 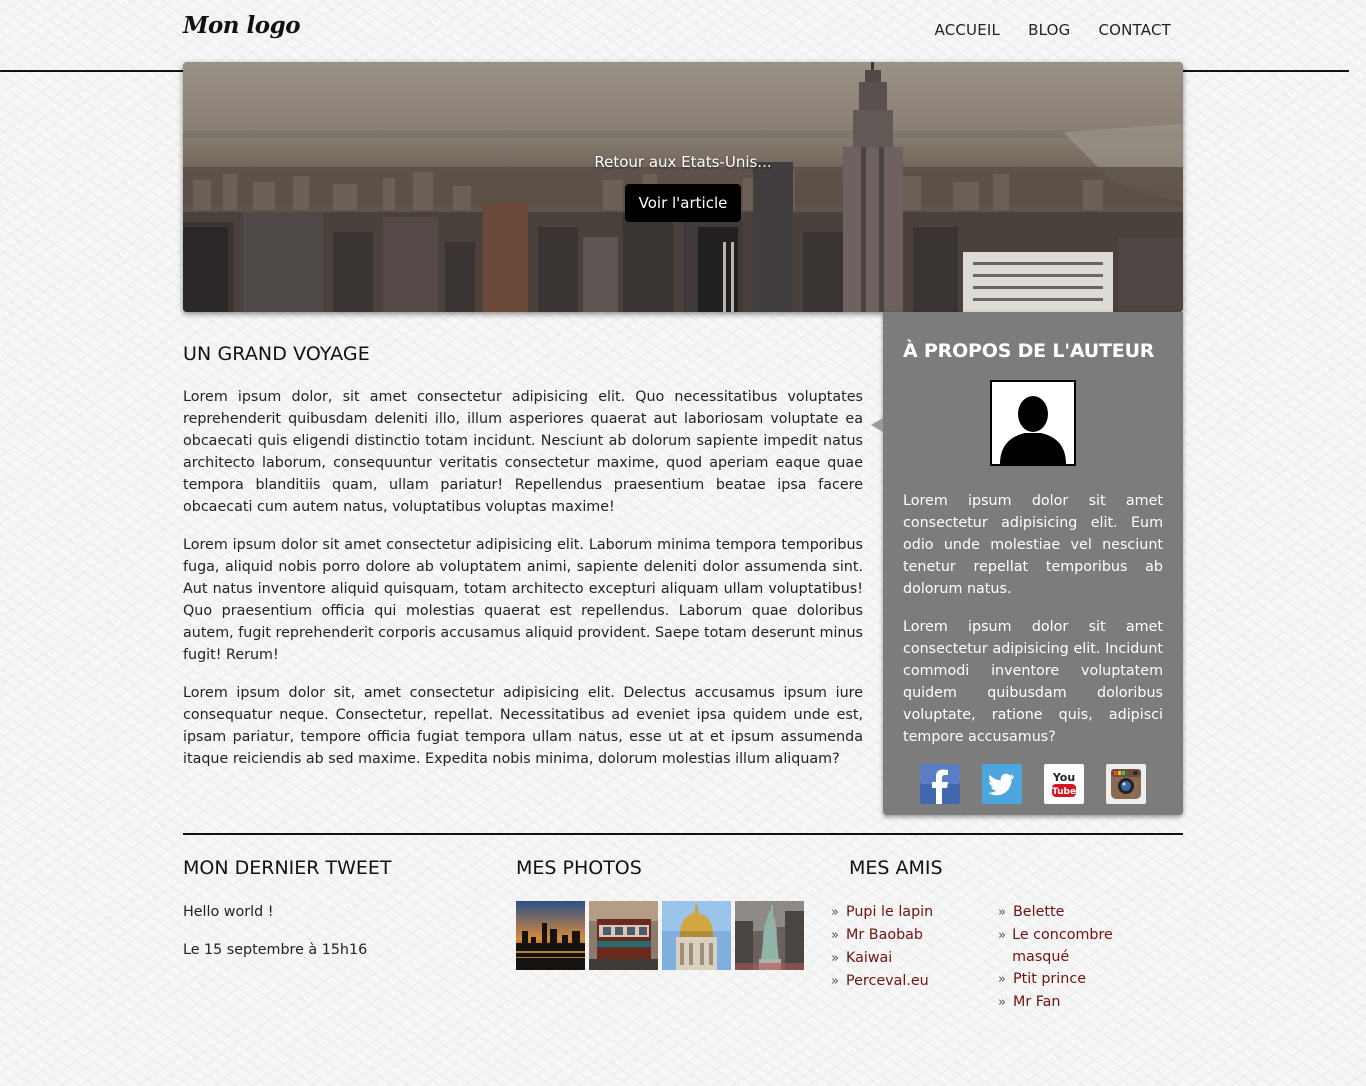 I want to click on photos-section: MES PHOTOS, so click(x=666, y=913).